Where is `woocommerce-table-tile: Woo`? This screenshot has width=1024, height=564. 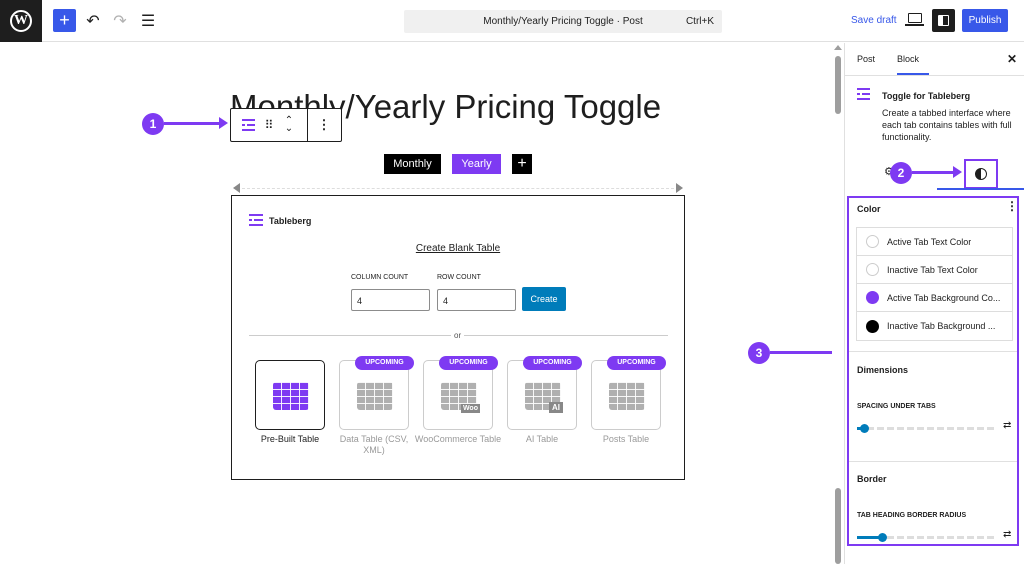 woocommerce-table-tile: Woo is located at coordinates (458, 395).